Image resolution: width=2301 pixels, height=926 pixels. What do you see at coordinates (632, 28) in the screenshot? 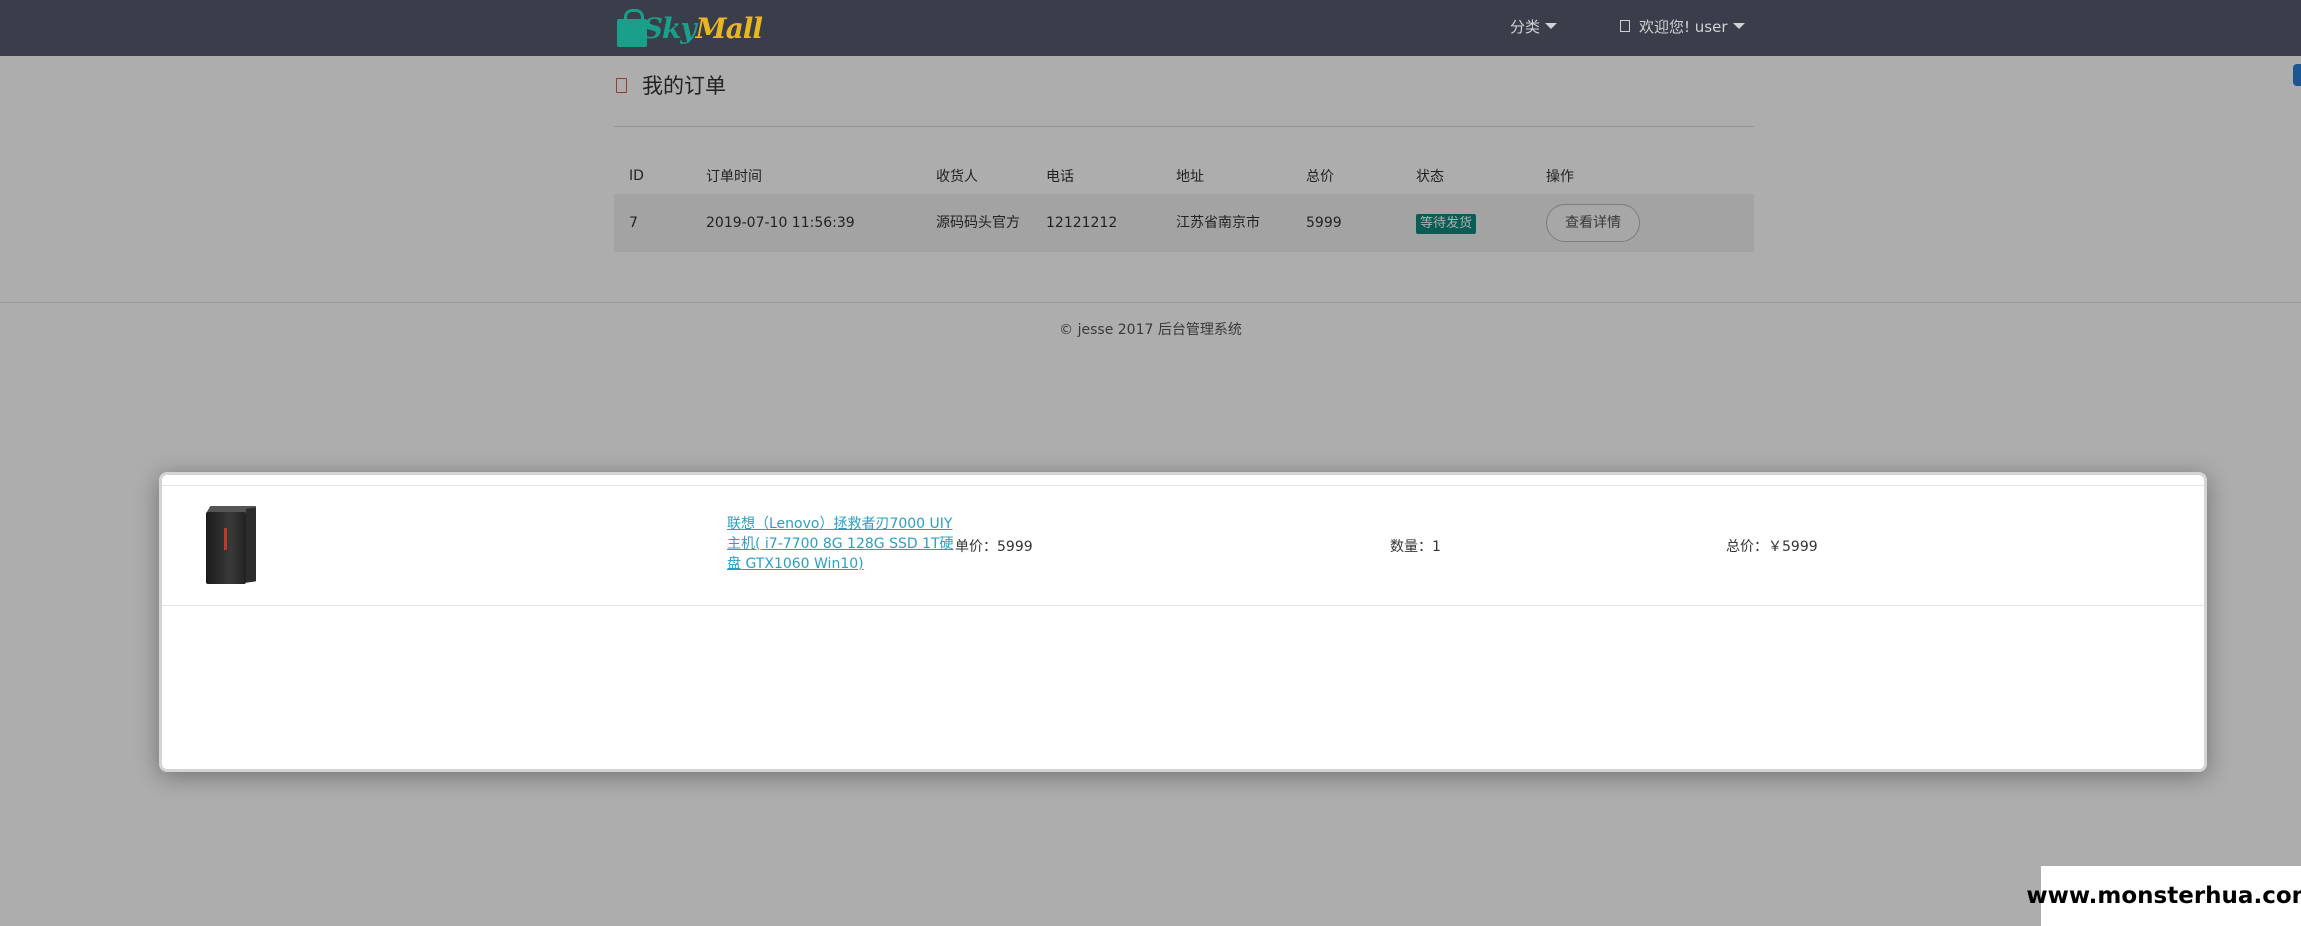
I see `shopping-bag-icon` at bounding box center [632, 28].